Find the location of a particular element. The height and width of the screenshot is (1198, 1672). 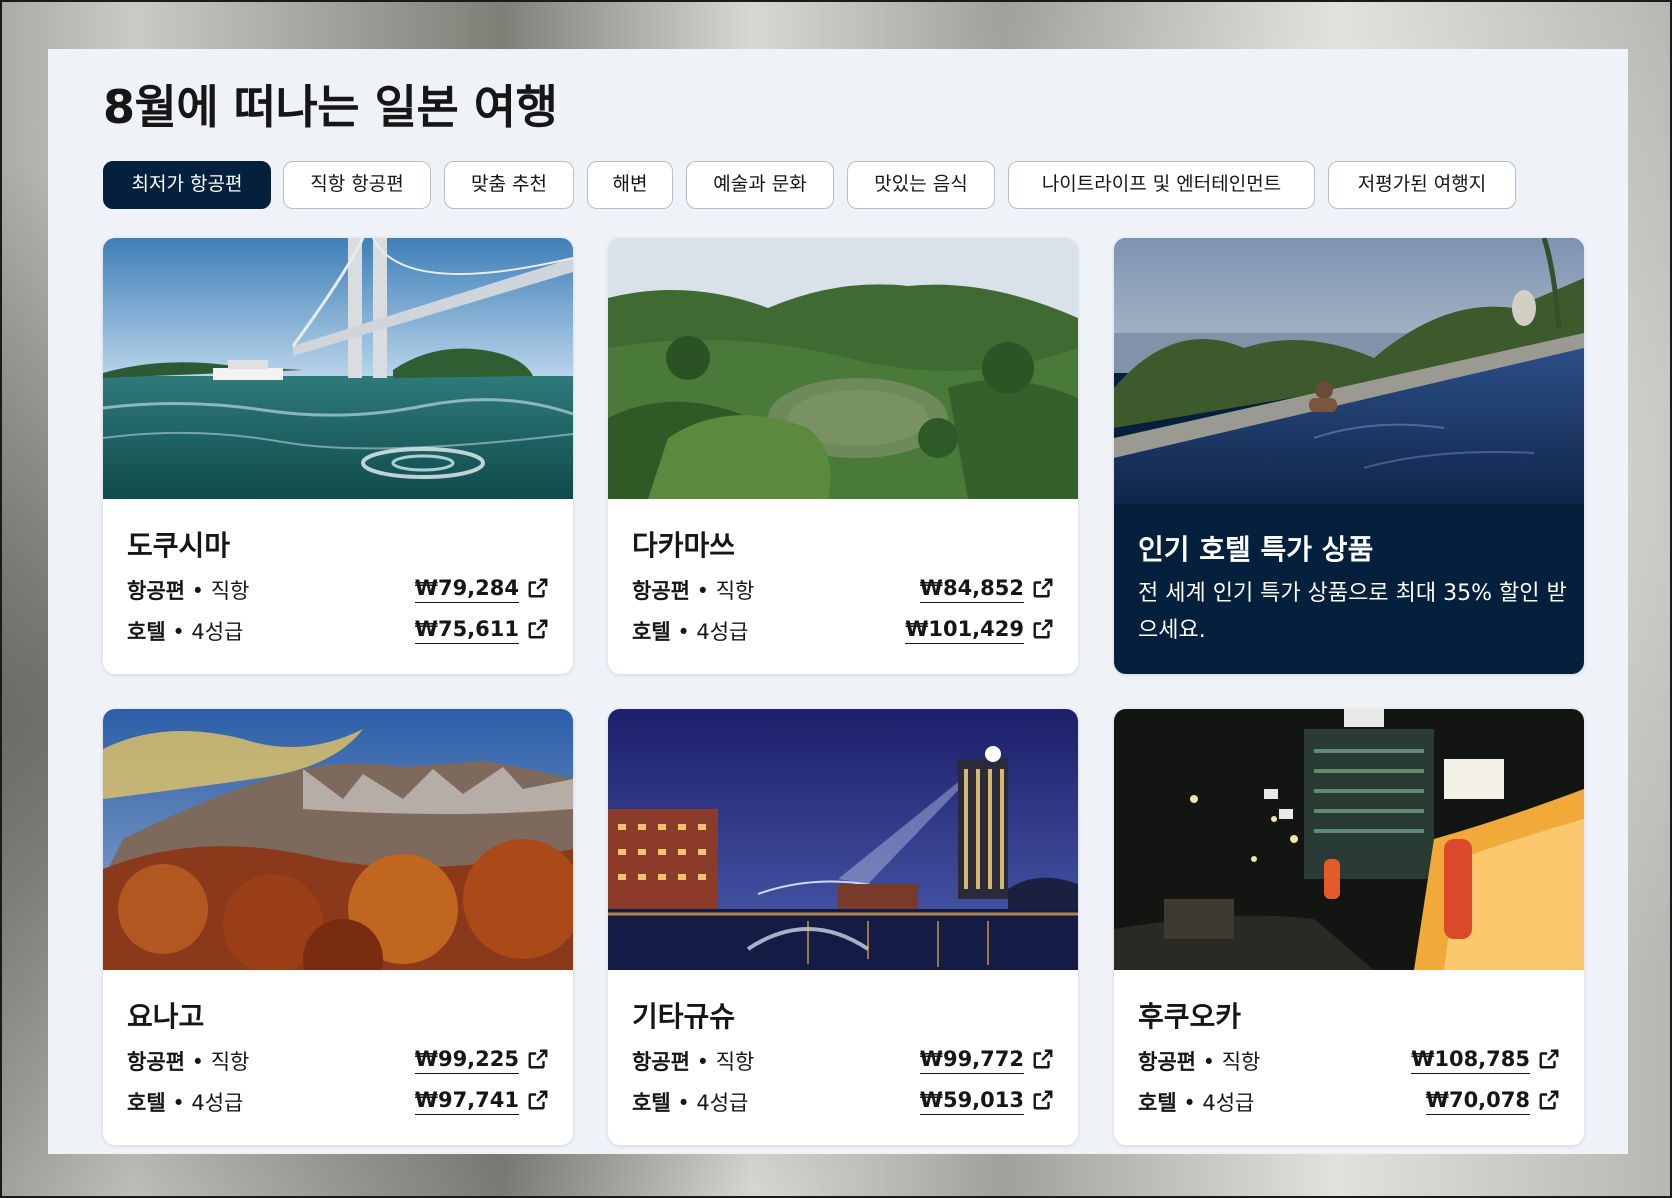

hotel-price-link: ₩59,013 is located at coordinates (971, 1101).